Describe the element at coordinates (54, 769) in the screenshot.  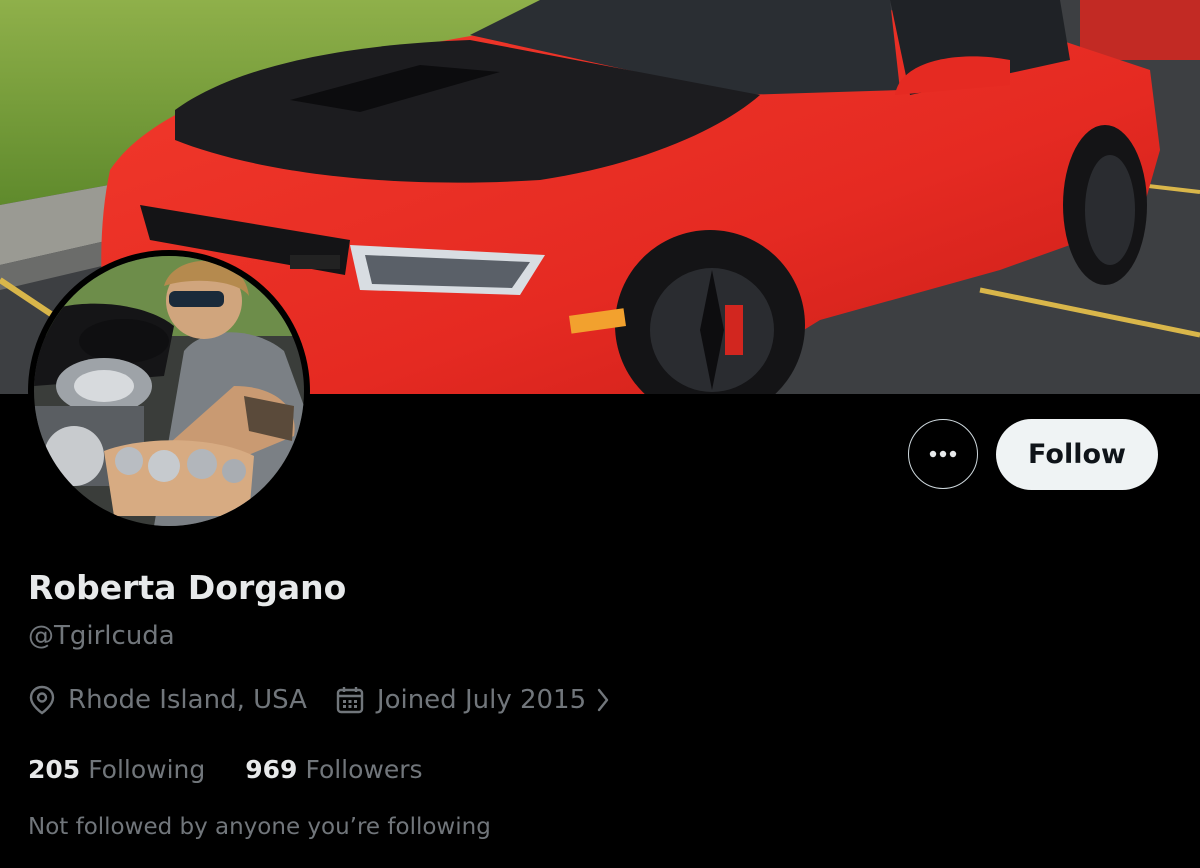
I see `following-count: 205` at that location.